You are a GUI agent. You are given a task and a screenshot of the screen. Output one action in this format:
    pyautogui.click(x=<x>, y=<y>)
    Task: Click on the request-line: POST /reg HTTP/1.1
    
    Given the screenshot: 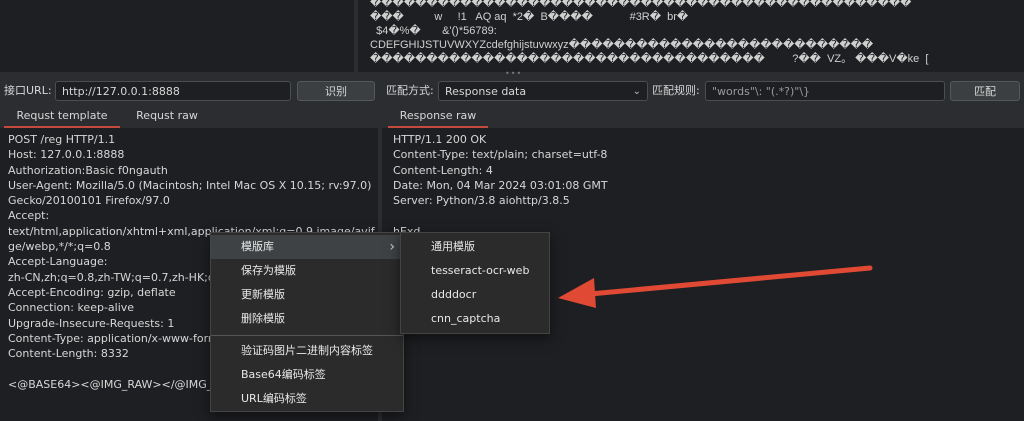 What is the action you would take?
    pyautogui.click(x=62, y=139)
    